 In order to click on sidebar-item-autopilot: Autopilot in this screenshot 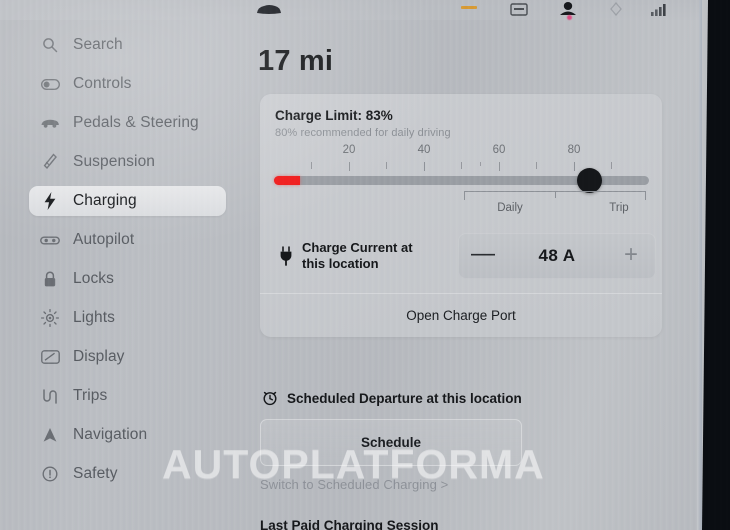, I will do `click(130, 240)`.